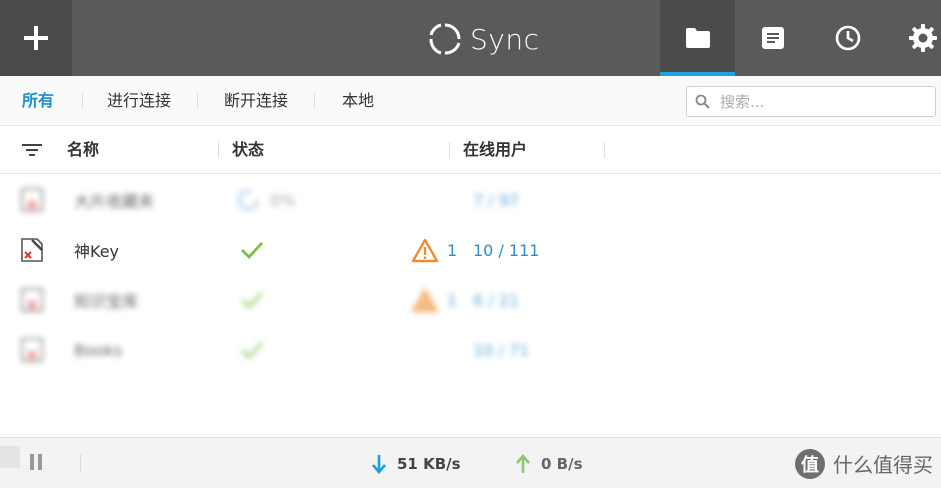 This screenshot has height=488, width=941. I want to click on sort-filter-button, so click(32, 152).